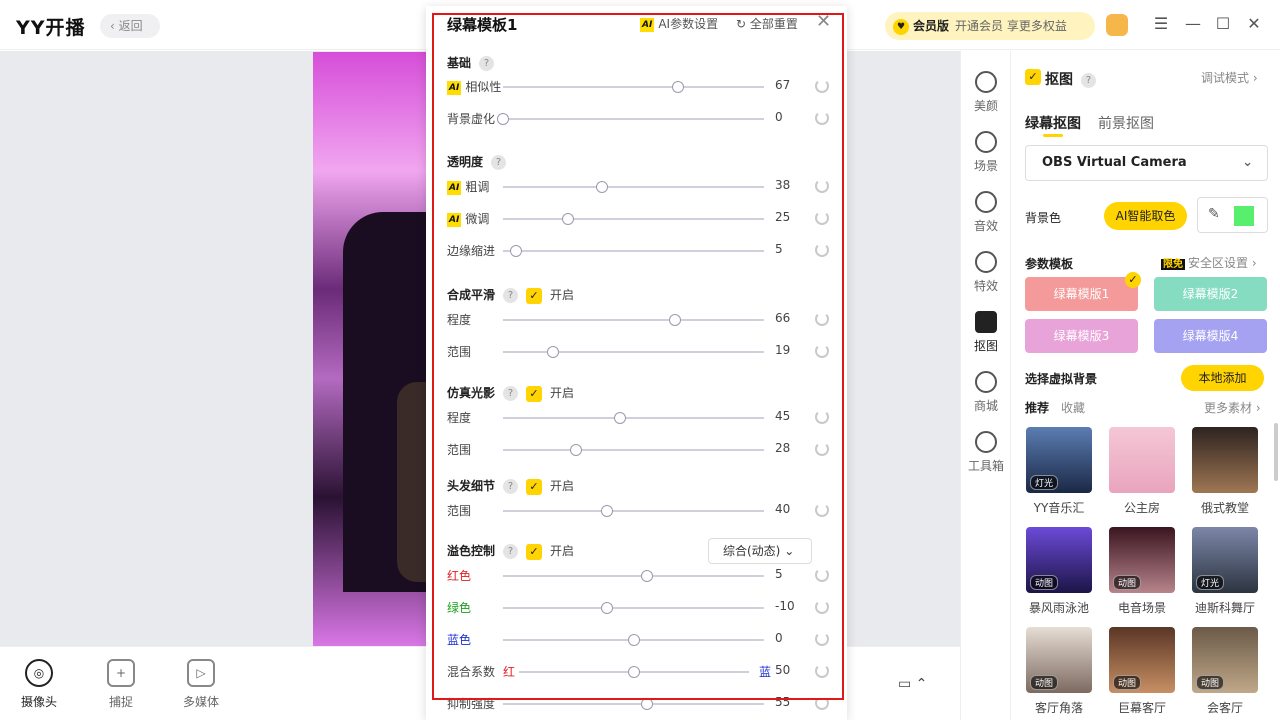 Image resolution: width=1280 pixels, height=720 pixels. Describe the element at coordinates (1222, 378) in the screenshot. I see `local-add-button: 本地添加` at that location.